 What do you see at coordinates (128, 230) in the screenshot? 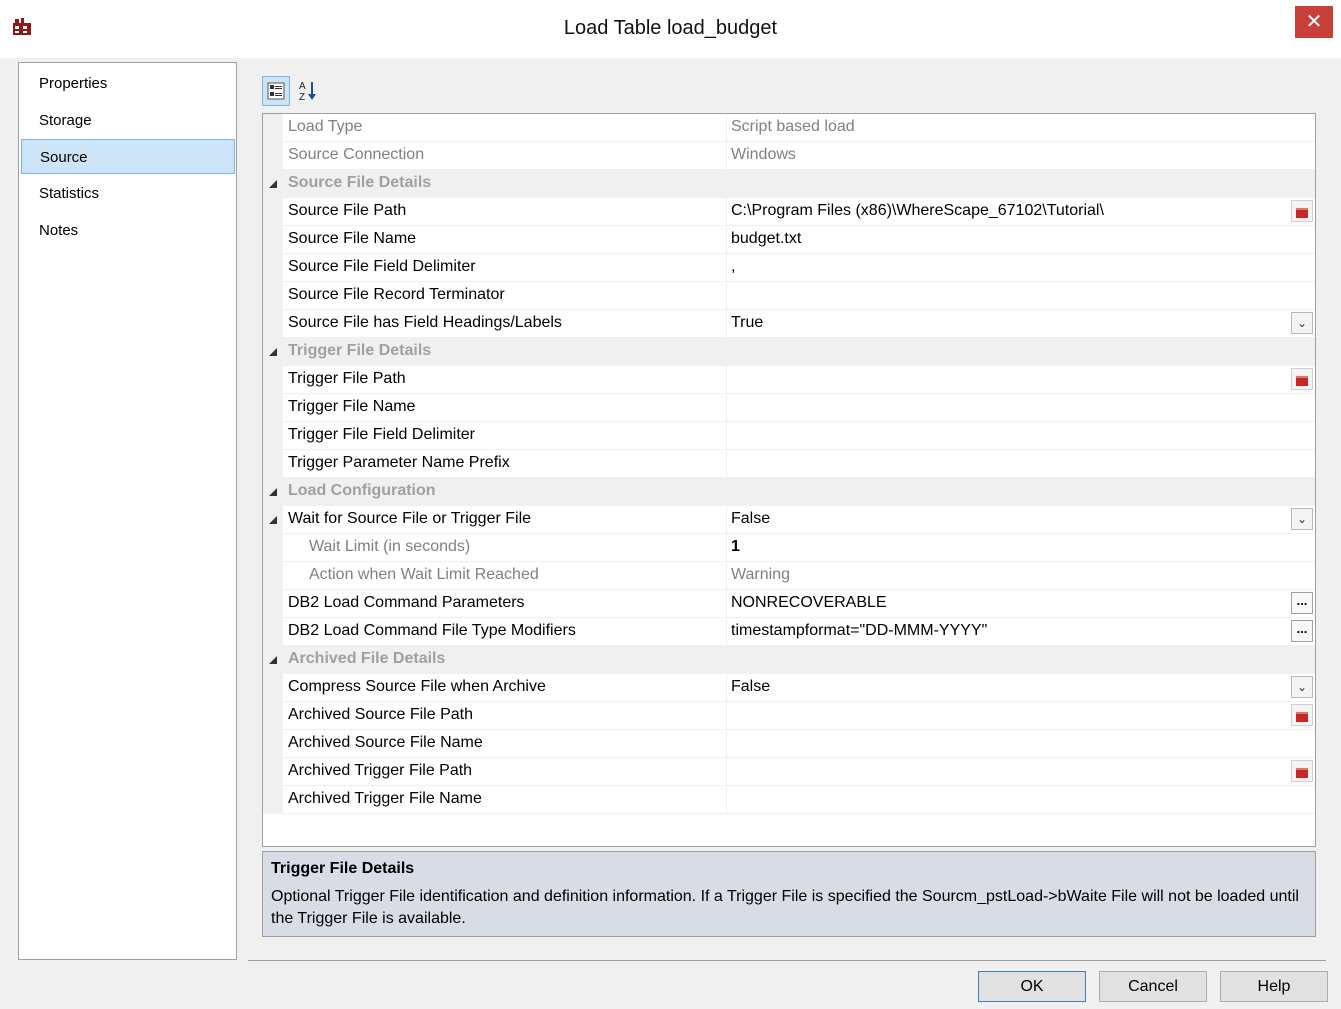
I see `sidebar-item-notes: Notes` at bounding box center [128, 230].